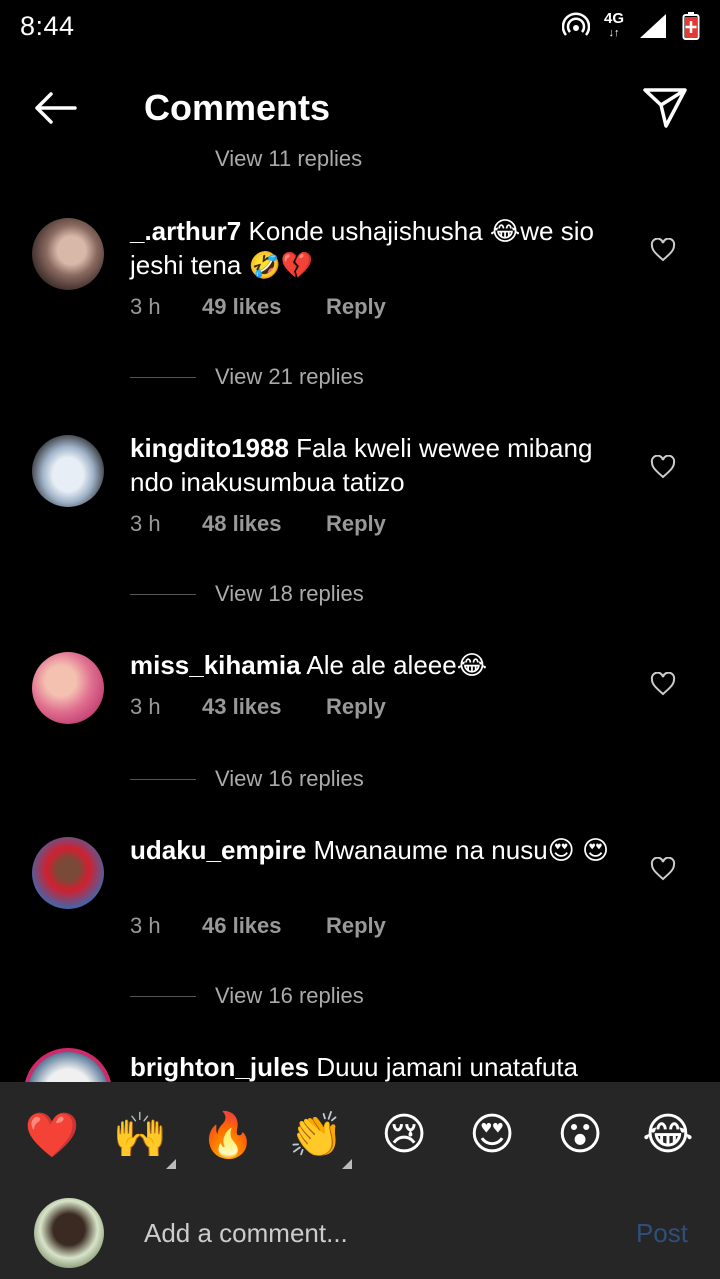 Image resolution: width=720 pixels, height=1279 pixels. I want to click on view-replies-label: View 18 replies, so click(289, 593).